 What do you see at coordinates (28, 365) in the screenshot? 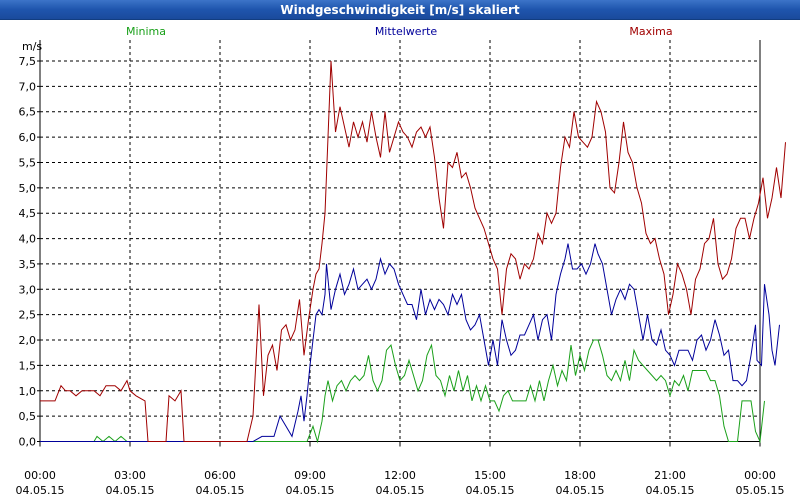
I see `y-tick-label: 1,5` at bounding box center [28, 365].